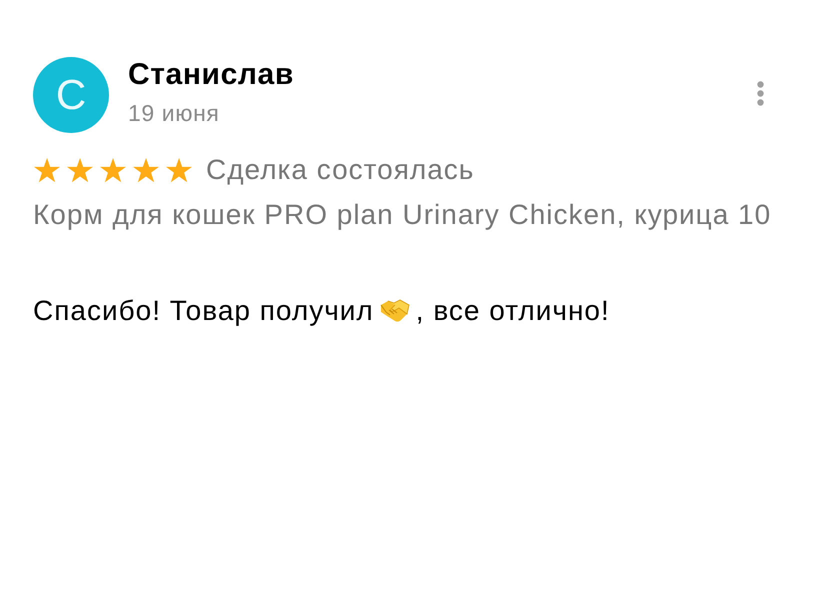 The height and width of the screenshot is (611, 828). I want to click on review-text: Спасибо! Товар получил, so click(203, 311).